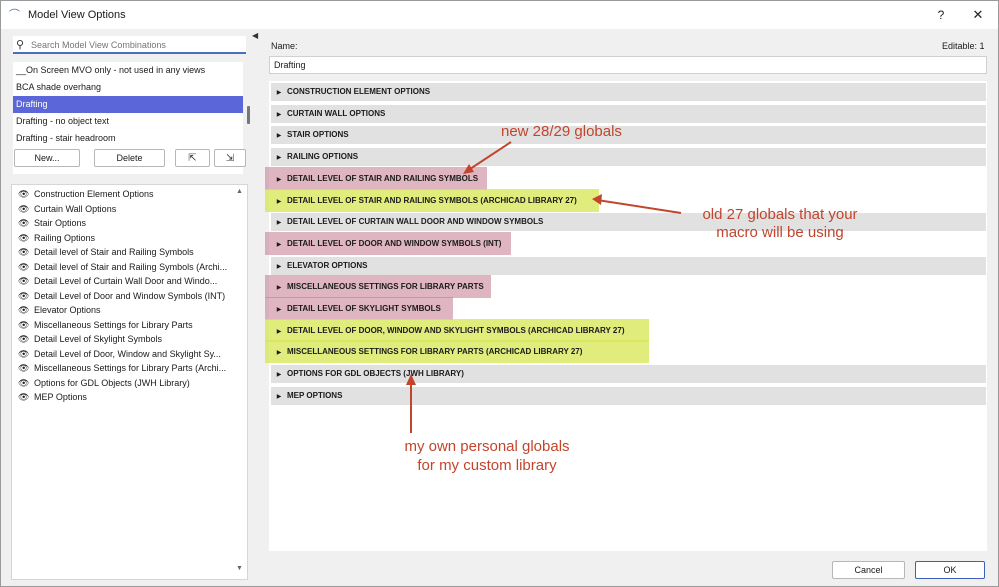 This screenshot has width=999, height=587. I want to click on combination-item: Drafting - stair headroom, so click(128, 138).